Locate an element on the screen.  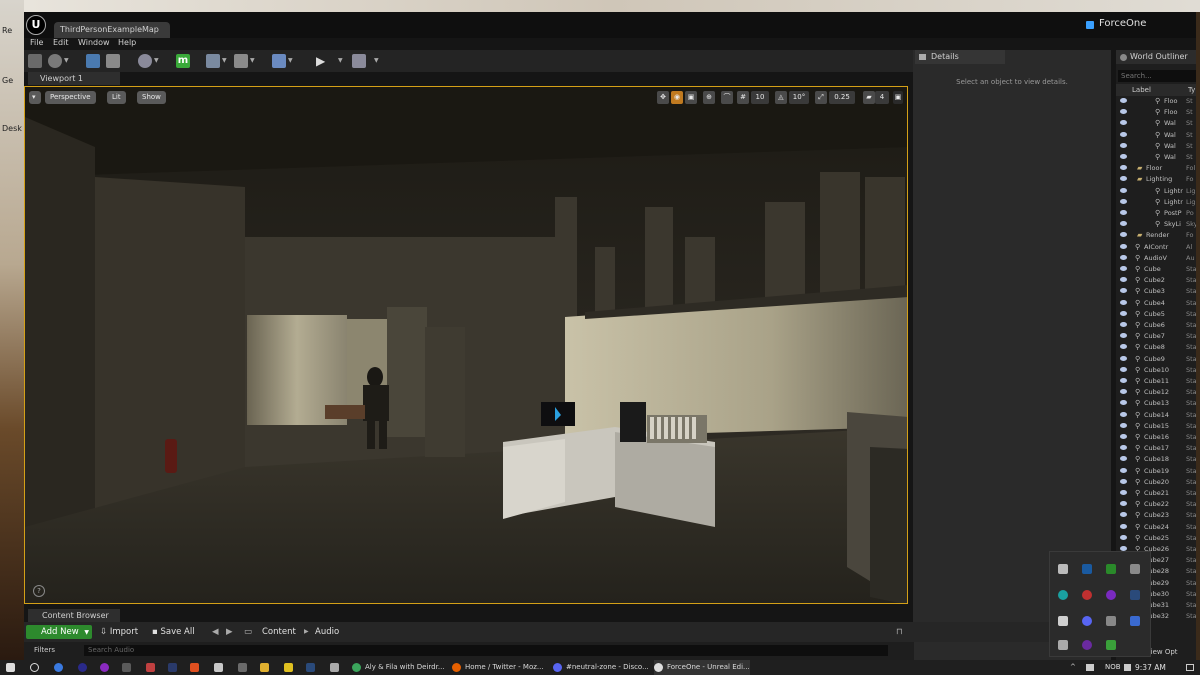
rotation-snap-value: 10° is located at coordinates (799, 97).